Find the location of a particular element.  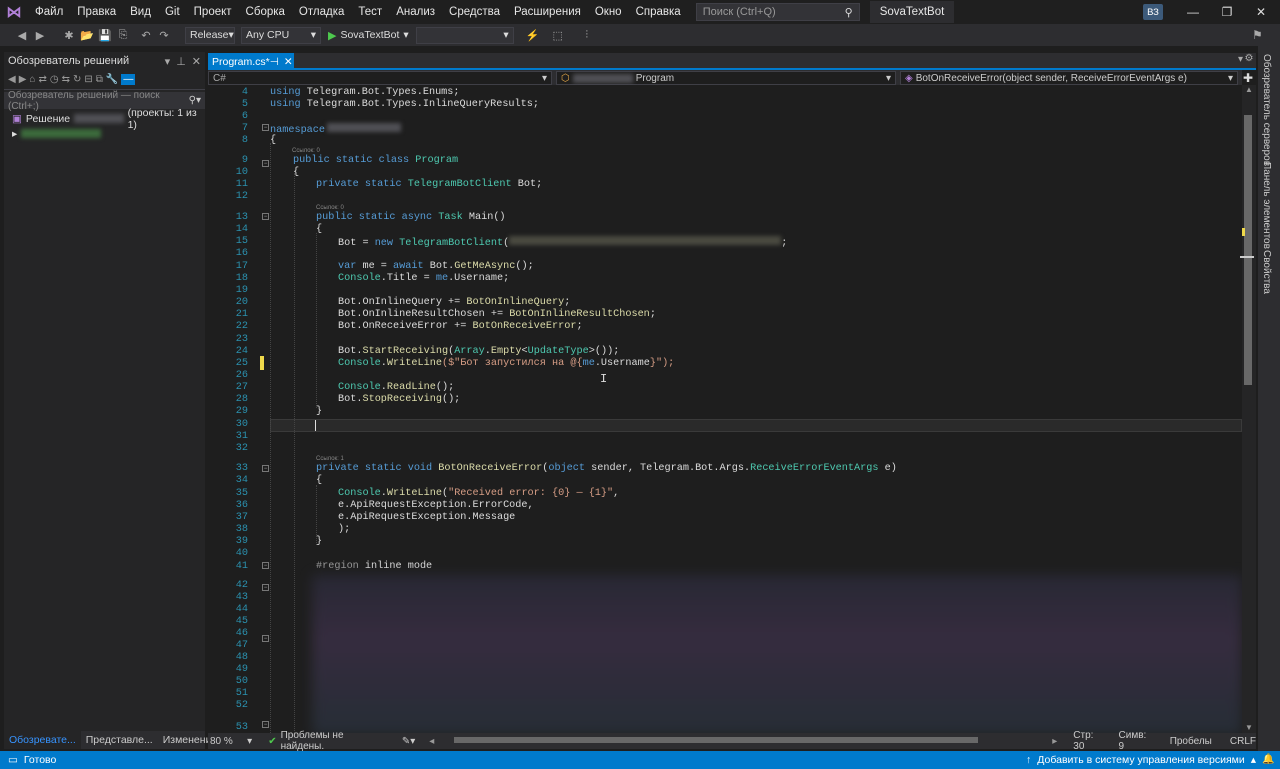

show-all-files-icon: ⧉ is located at coordinates (99, 79).